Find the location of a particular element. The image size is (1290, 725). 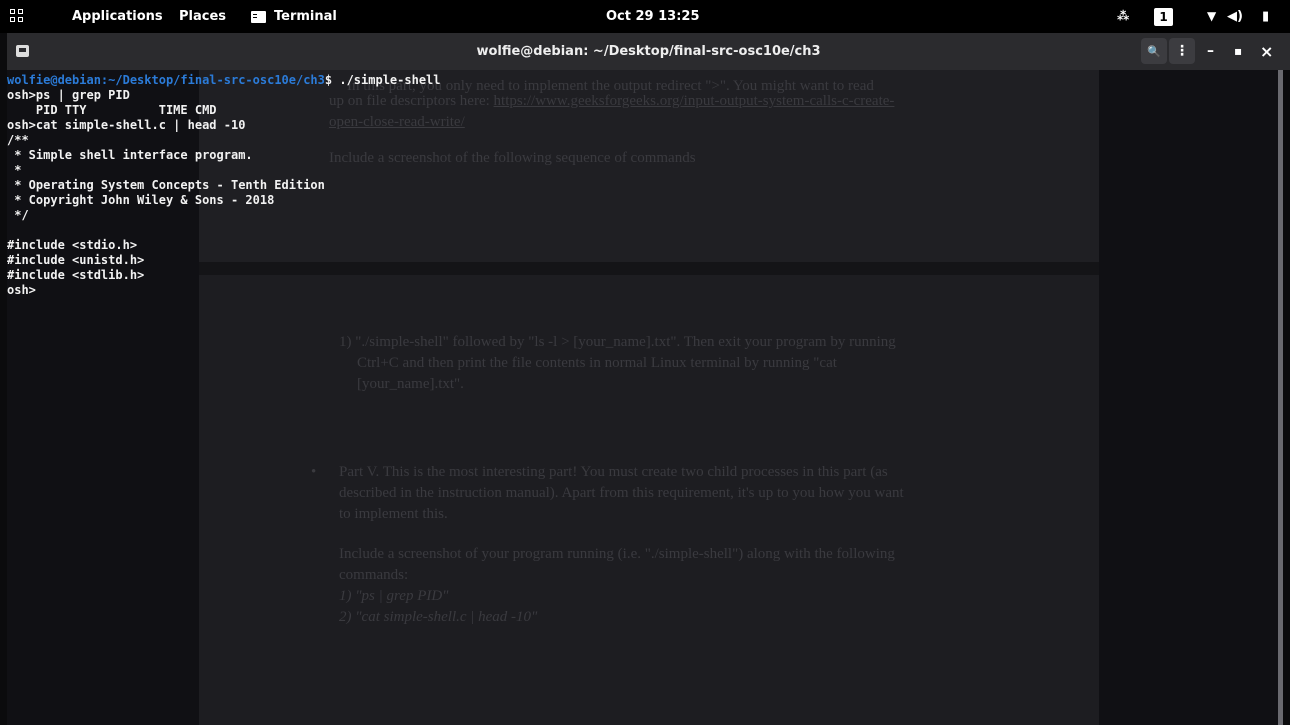

menu-icon: ⋮ is located at coordinates (1182, 51).